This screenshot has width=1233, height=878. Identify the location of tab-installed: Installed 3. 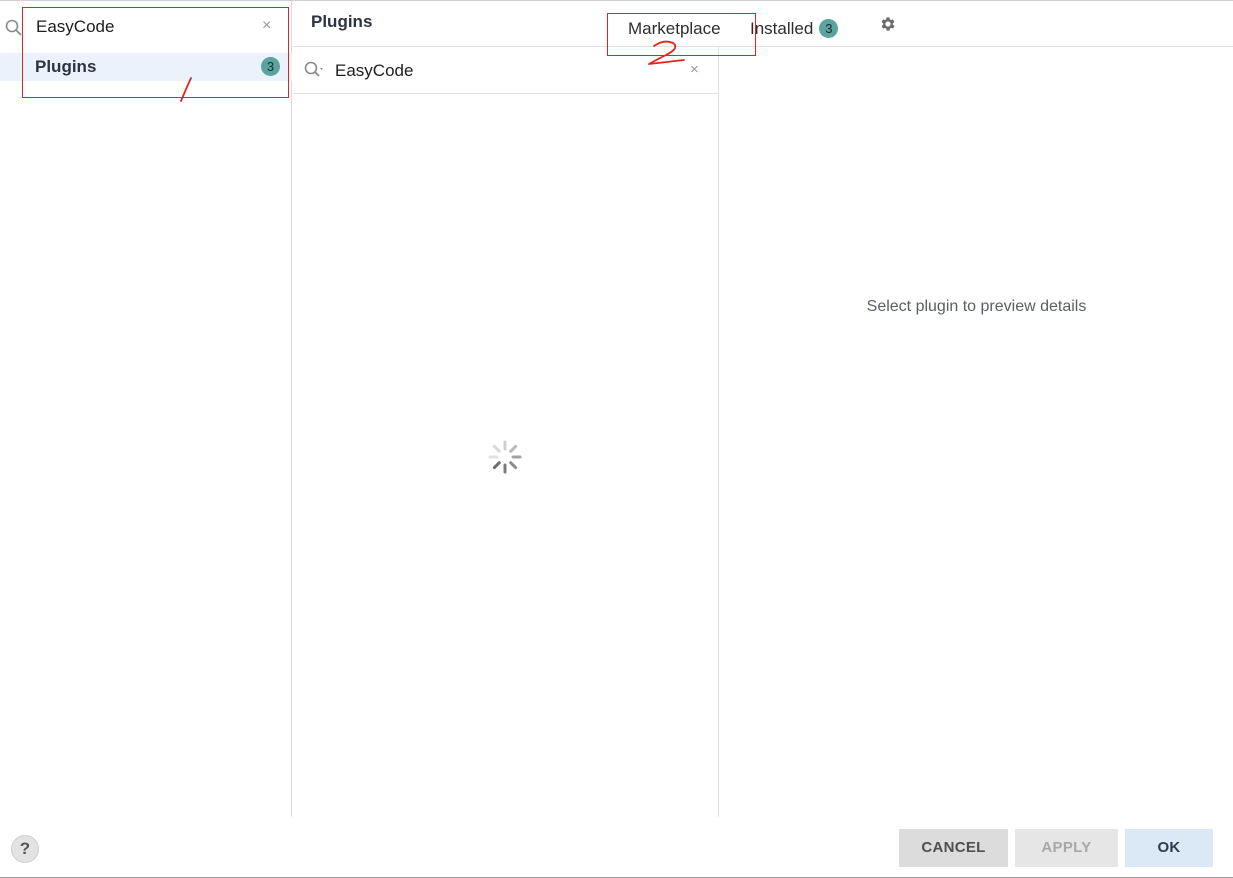
(794, 29).